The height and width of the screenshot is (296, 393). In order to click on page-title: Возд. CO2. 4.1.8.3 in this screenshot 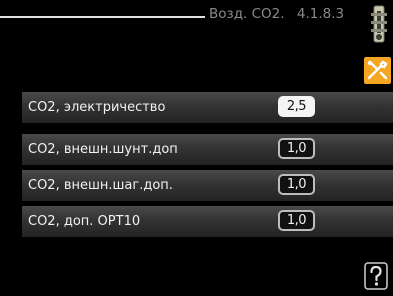, I will do `click(276, 14)`.